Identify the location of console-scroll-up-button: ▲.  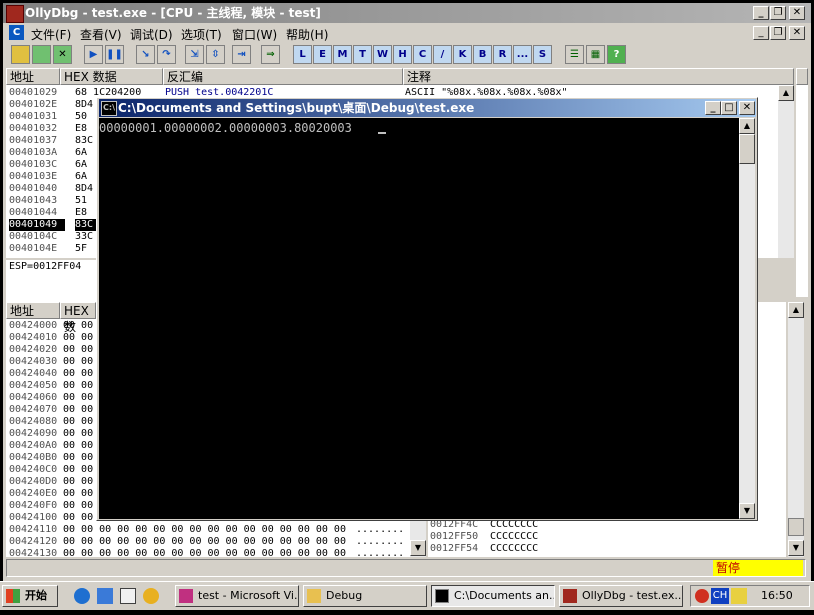
(747, 126).